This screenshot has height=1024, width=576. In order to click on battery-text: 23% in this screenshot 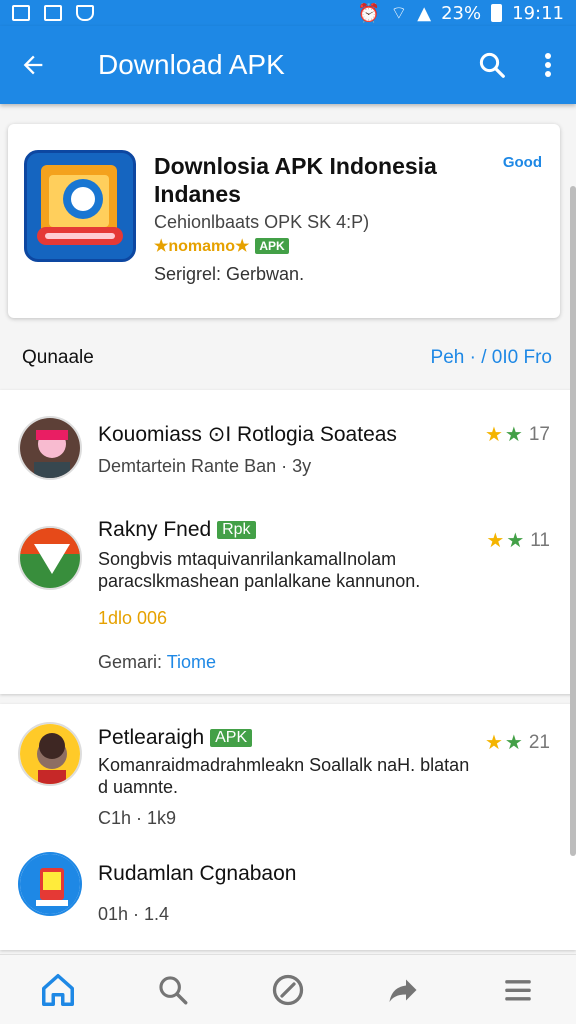, I will do `click(461, 13)`.